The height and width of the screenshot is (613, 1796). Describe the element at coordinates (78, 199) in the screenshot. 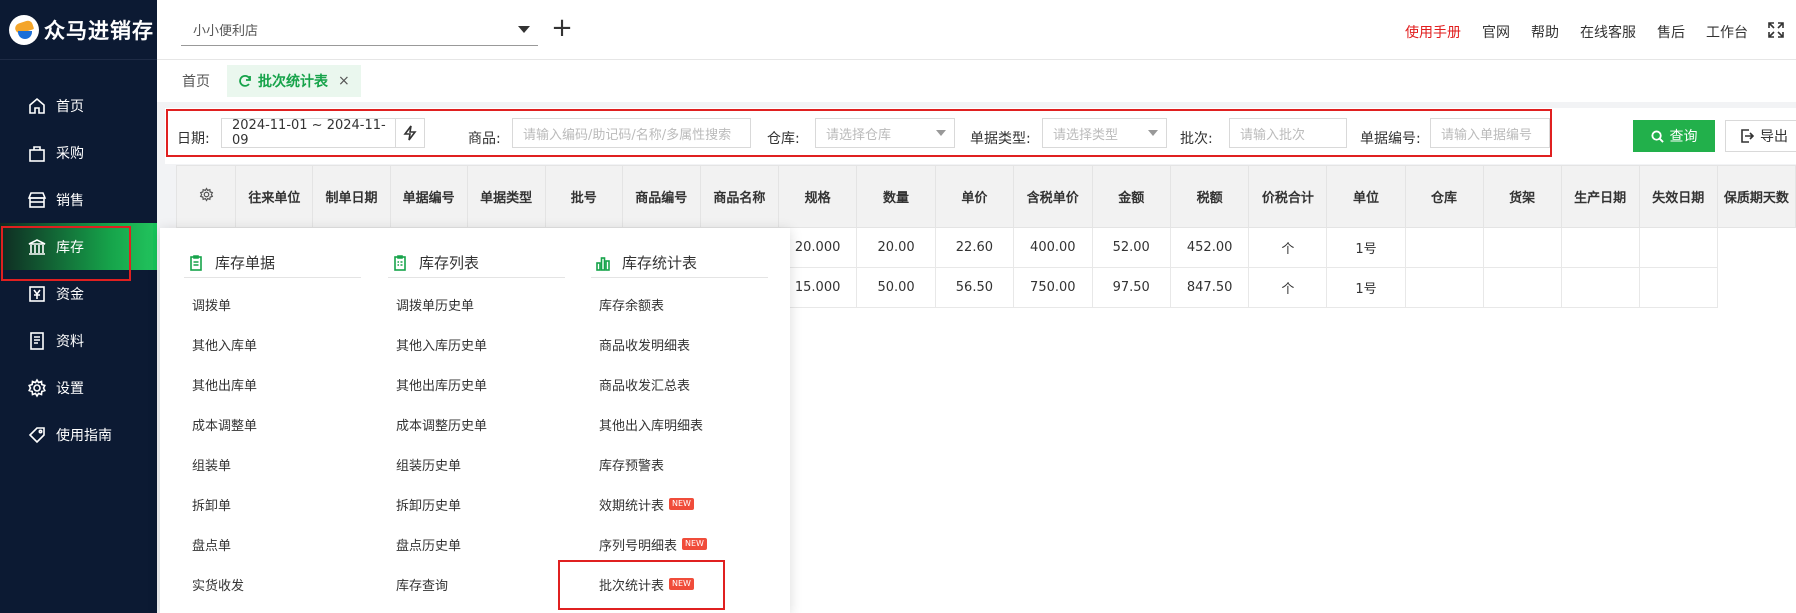

I see `sidebar-item-sales: 销售` at that location.